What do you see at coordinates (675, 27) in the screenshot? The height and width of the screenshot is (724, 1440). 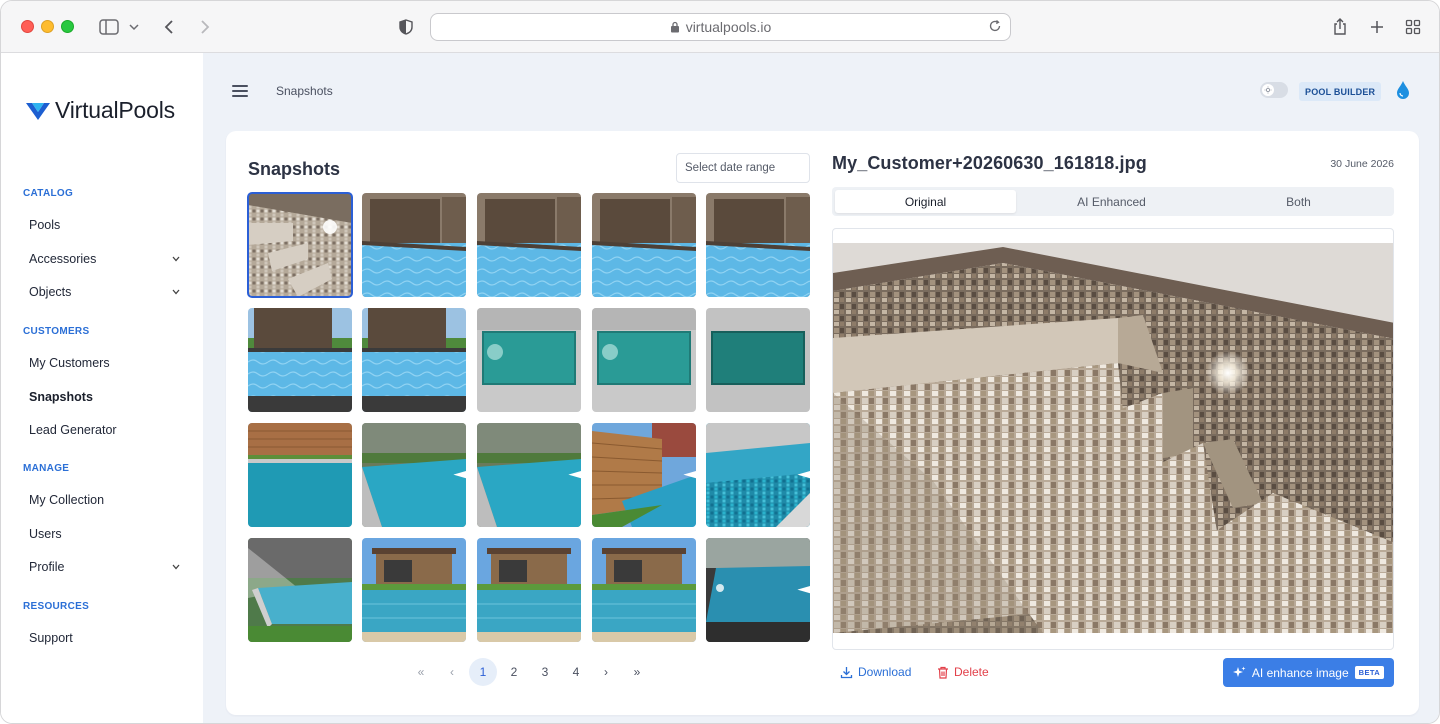 I see `lock-icon` at bounding box center [675, 27].